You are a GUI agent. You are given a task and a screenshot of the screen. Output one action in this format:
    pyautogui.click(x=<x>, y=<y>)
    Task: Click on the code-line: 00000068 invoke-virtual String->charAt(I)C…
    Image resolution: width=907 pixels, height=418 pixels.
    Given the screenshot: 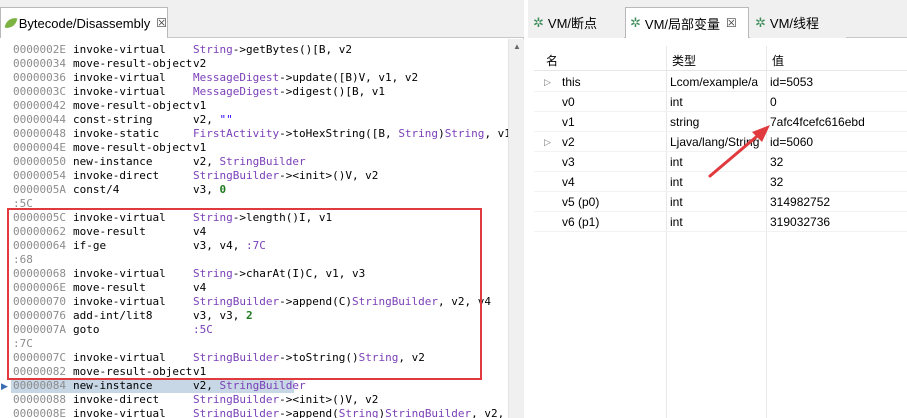 What is the action you would take?
    pyautogui.click(x=254, y=274)
    